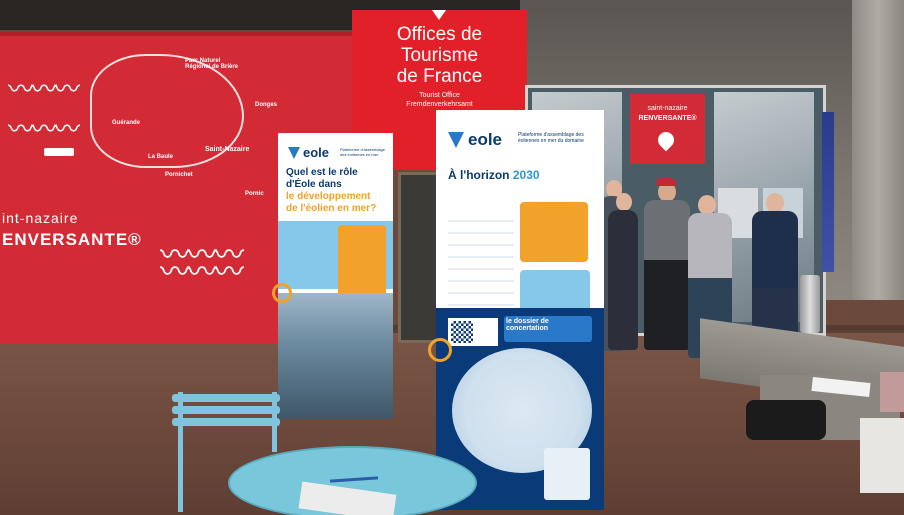  What do you see at coordinates (328, 196) in the screenshot?
I see `rollup-title-3: le développement` at bounding box center [328, 196].